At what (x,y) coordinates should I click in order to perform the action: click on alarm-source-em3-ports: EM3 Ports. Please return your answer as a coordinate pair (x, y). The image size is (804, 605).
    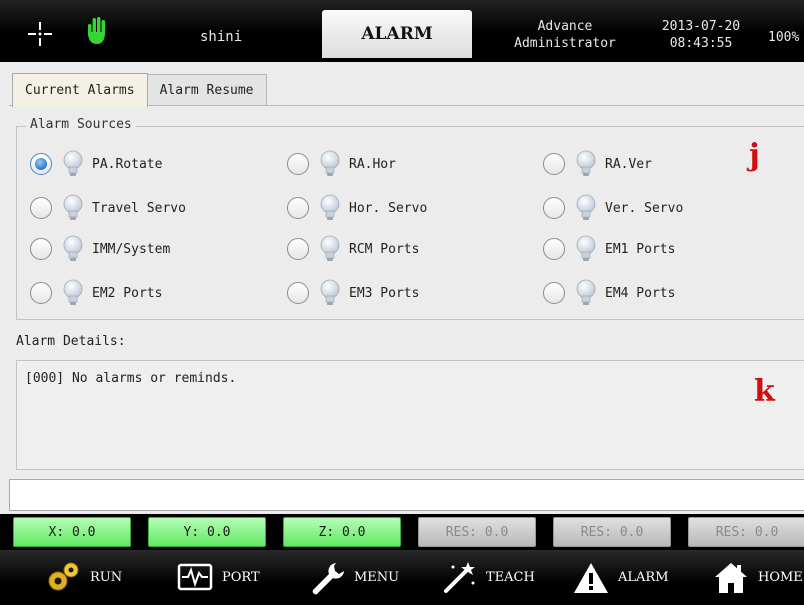
    Looking at the image, I should click on (353, 293).